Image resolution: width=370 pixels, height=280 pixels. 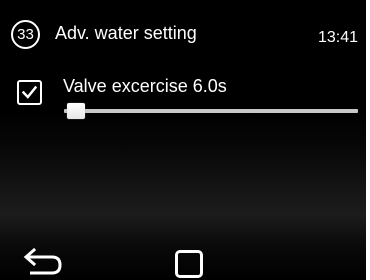 I want to click on slider-track, so click(x=211, y=111).